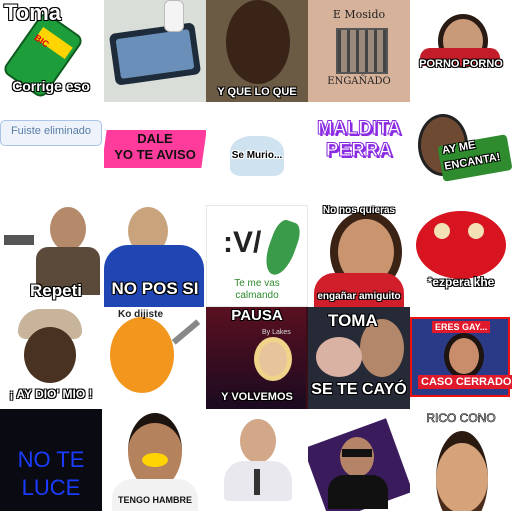 This screenshot has height=511, width=512. I want to click on sticker-phone-pour, so click(155, 51).